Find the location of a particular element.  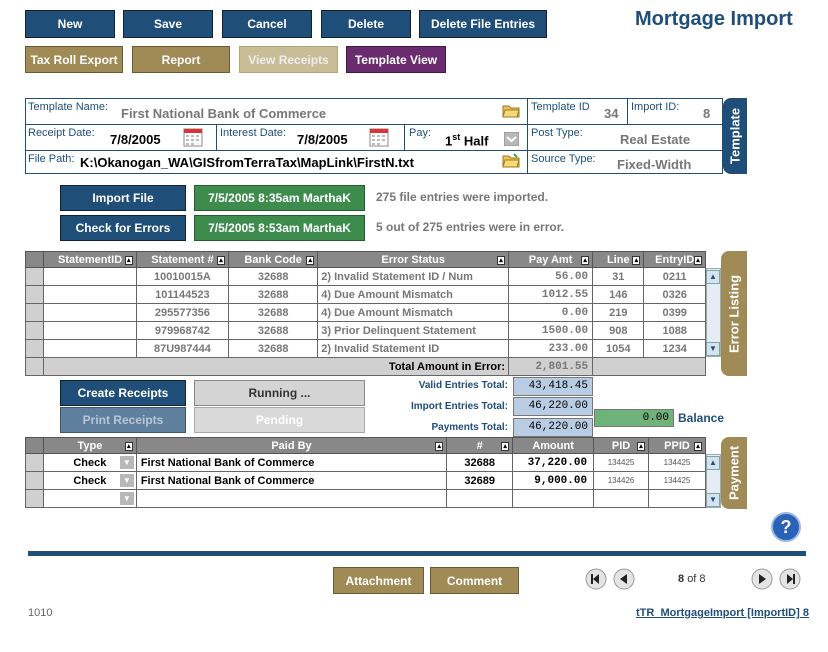

source-type-value: Fixed-Width is located at coordinates (654, 164).